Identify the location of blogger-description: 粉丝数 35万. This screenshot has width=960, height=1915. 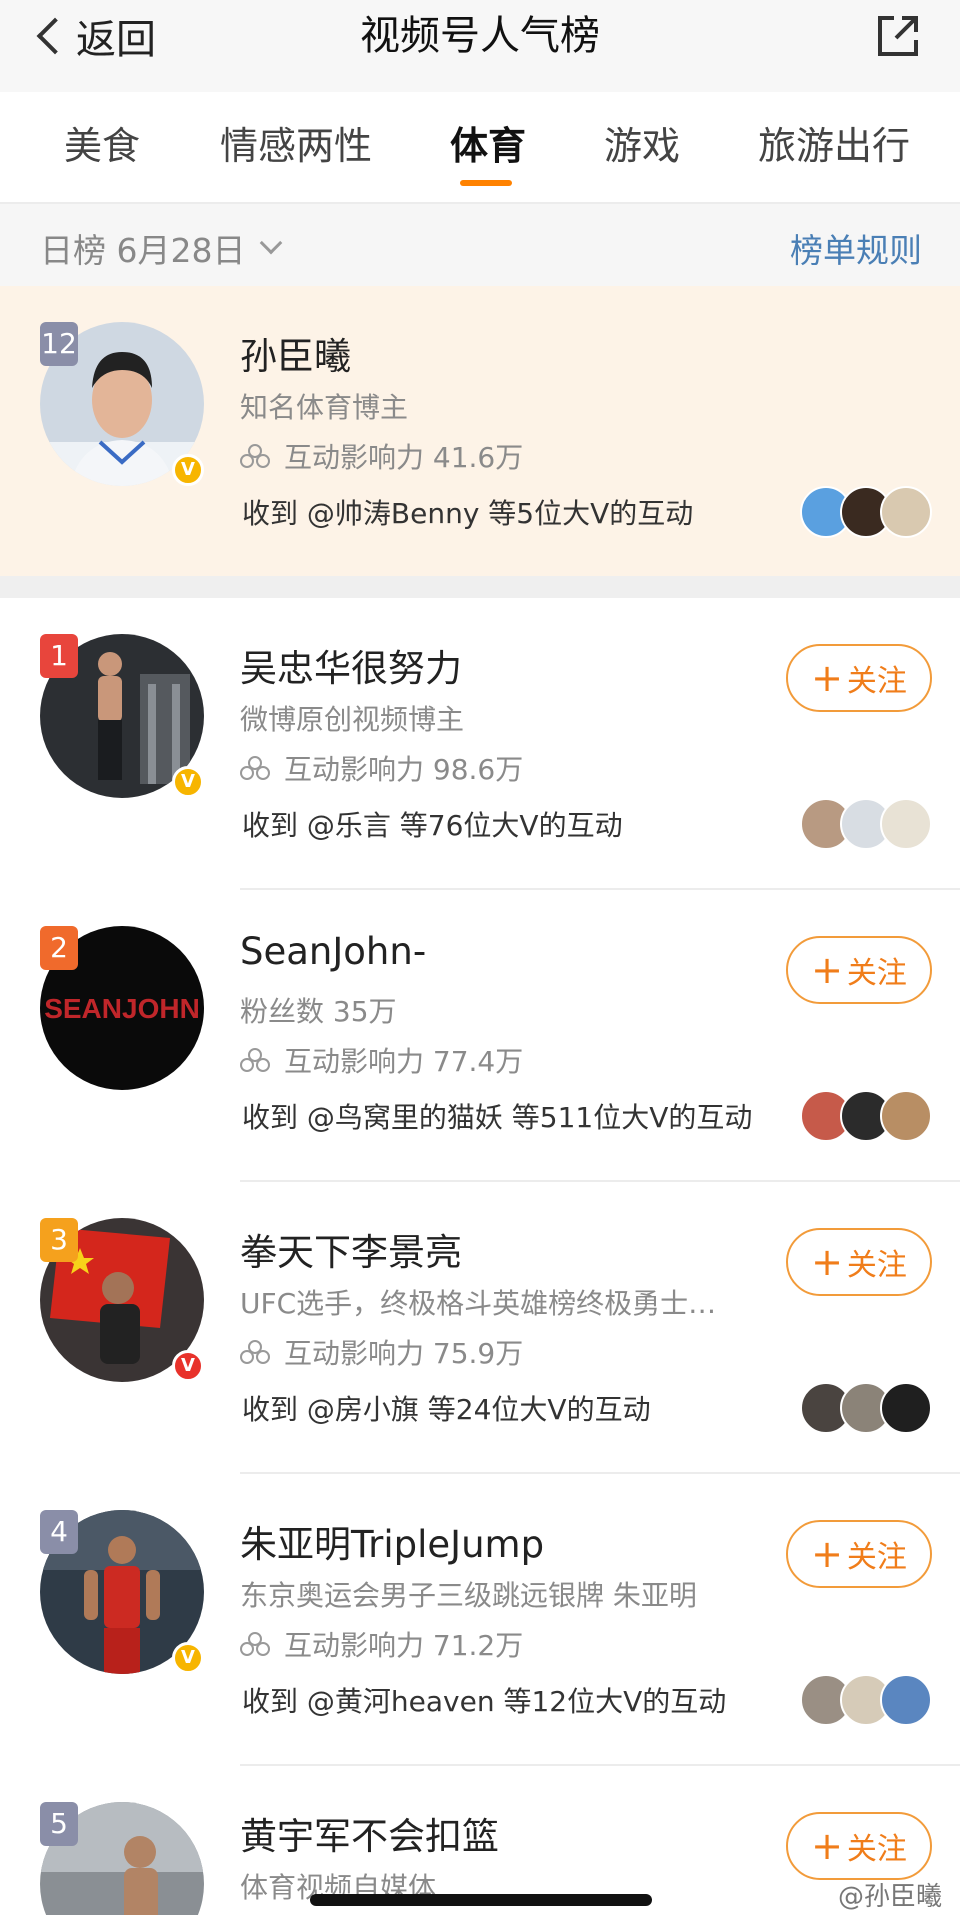
(318, 1011).